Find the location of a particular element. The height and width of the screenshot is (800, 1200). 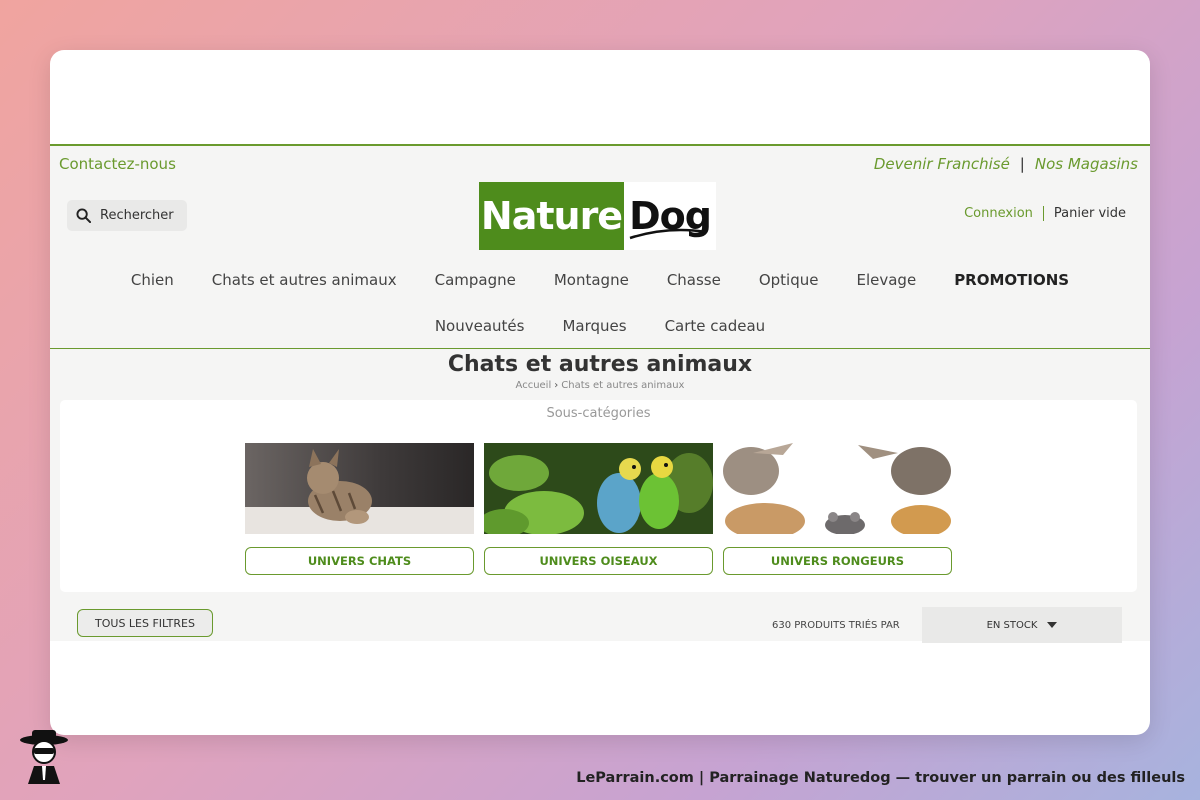

page-title: Chats et autres animaux is located at coordinates (600, 364).